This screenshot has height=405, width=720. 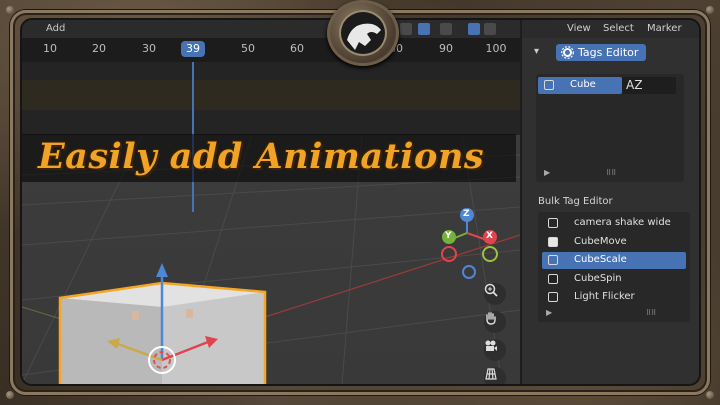 I want to click on tag-label: Cube, so click(x=583, y=84).